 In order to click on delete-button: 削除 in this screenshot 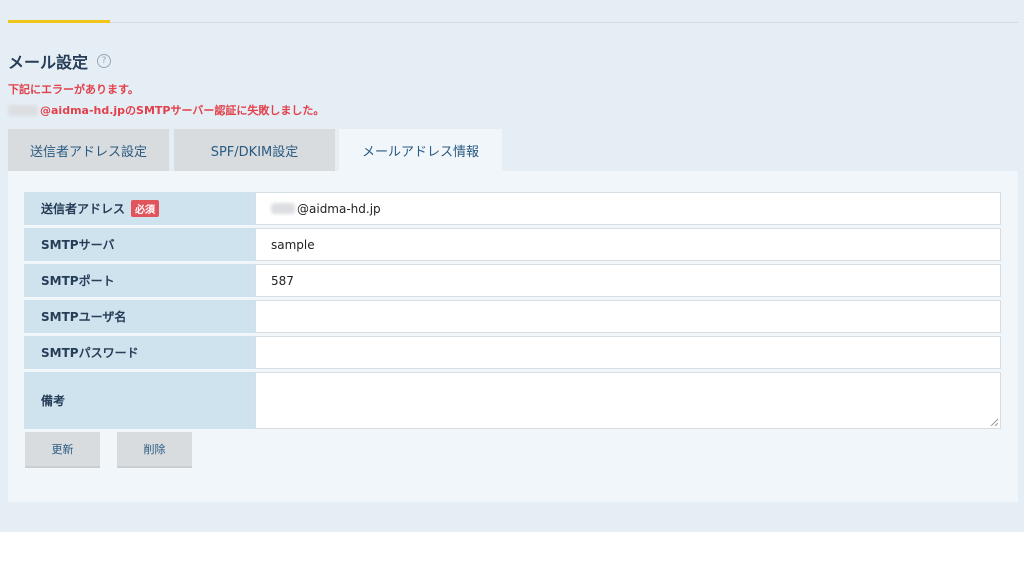, I will do `click(154, 450)`.